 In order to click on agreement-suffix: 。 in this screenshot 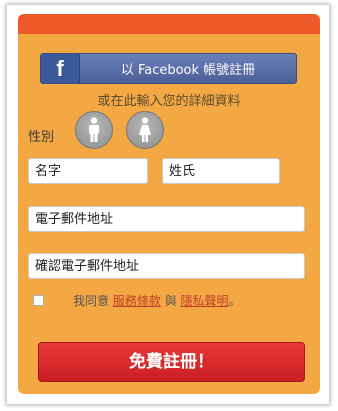, I will do `click(234, 301)`.